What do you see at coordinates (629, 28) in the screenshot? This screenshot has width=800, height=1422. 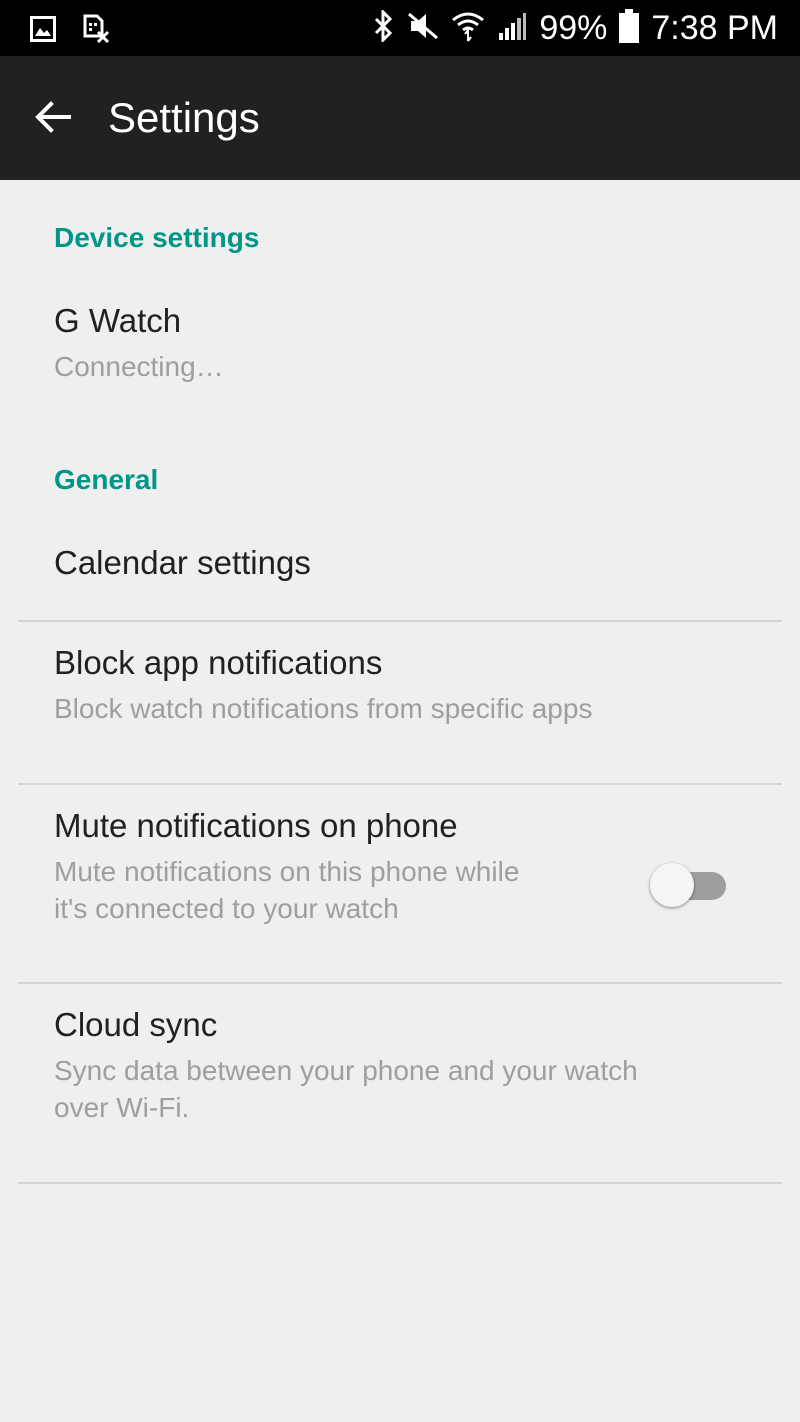 I see `battery-icon` at bounding box center [629, 28].